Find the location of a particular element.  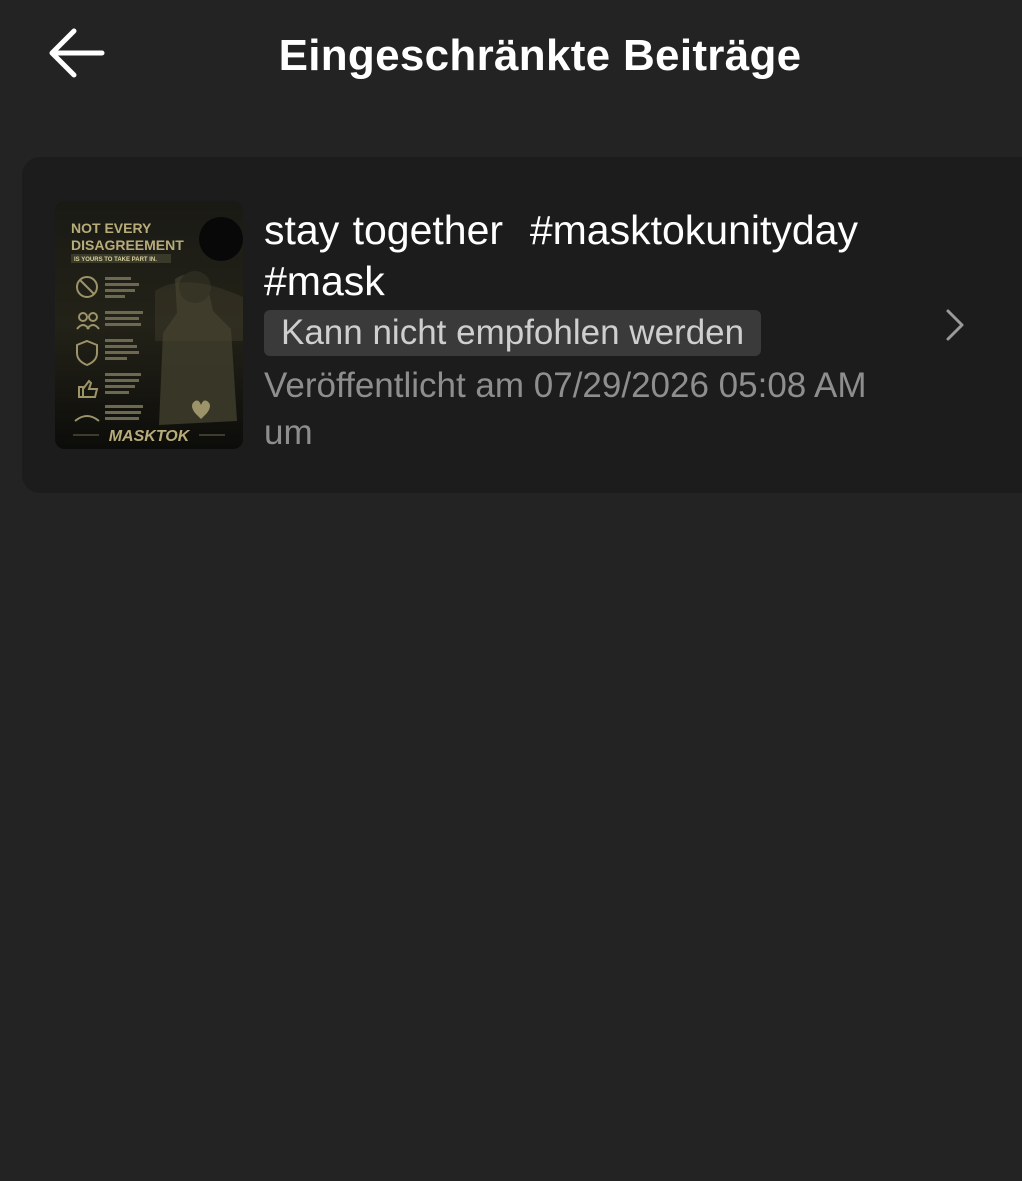

chevron-right-icon is located at coordinates (955, 325).